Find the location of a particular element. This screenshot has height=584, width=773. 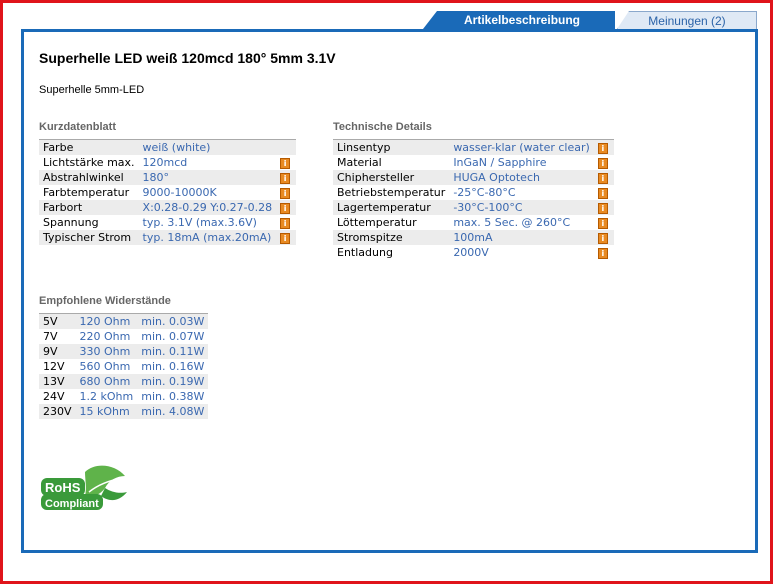

table-row: Farbtemperatur 9000-10000K i is located at coordinates (168, 192).